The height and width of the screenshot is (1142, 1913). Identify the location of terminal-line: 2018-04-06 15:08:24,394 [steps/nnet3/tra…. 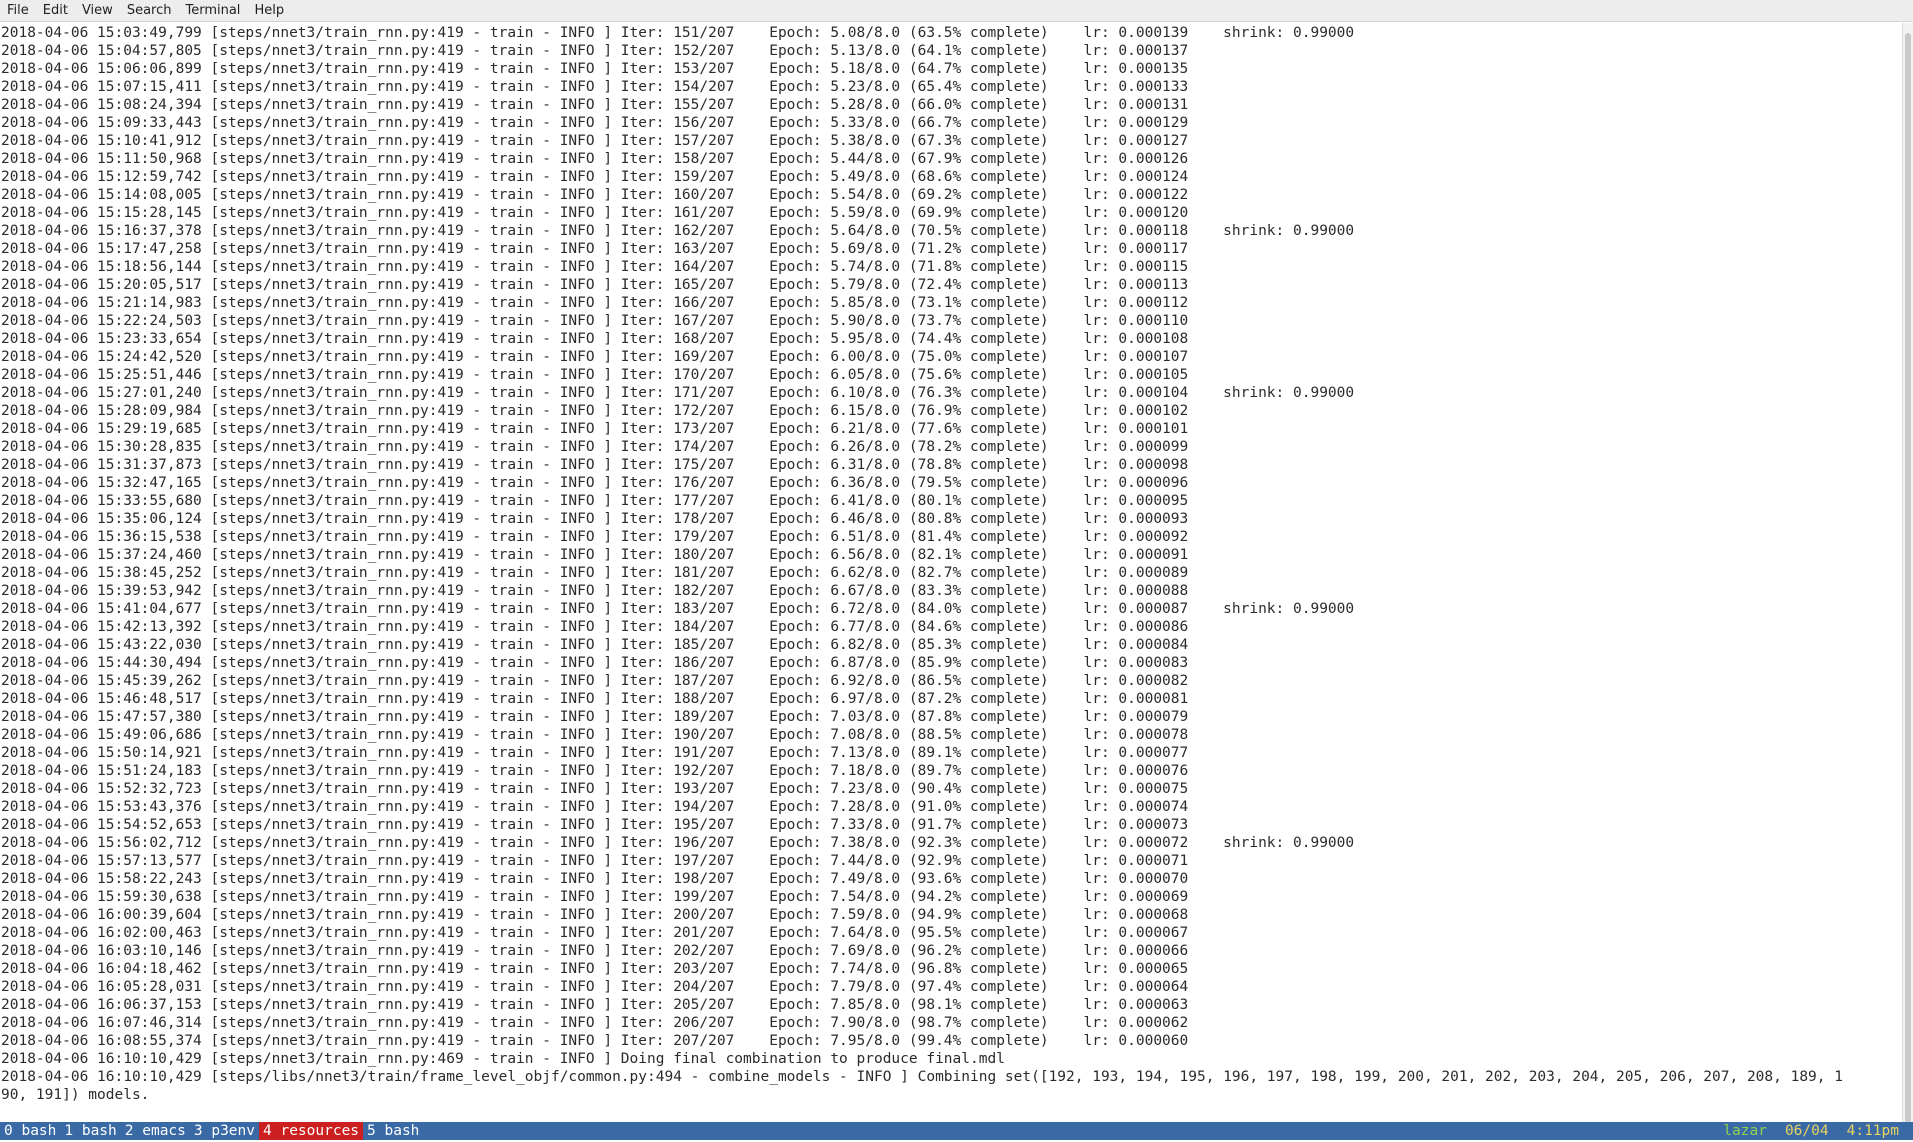
(595, 105).